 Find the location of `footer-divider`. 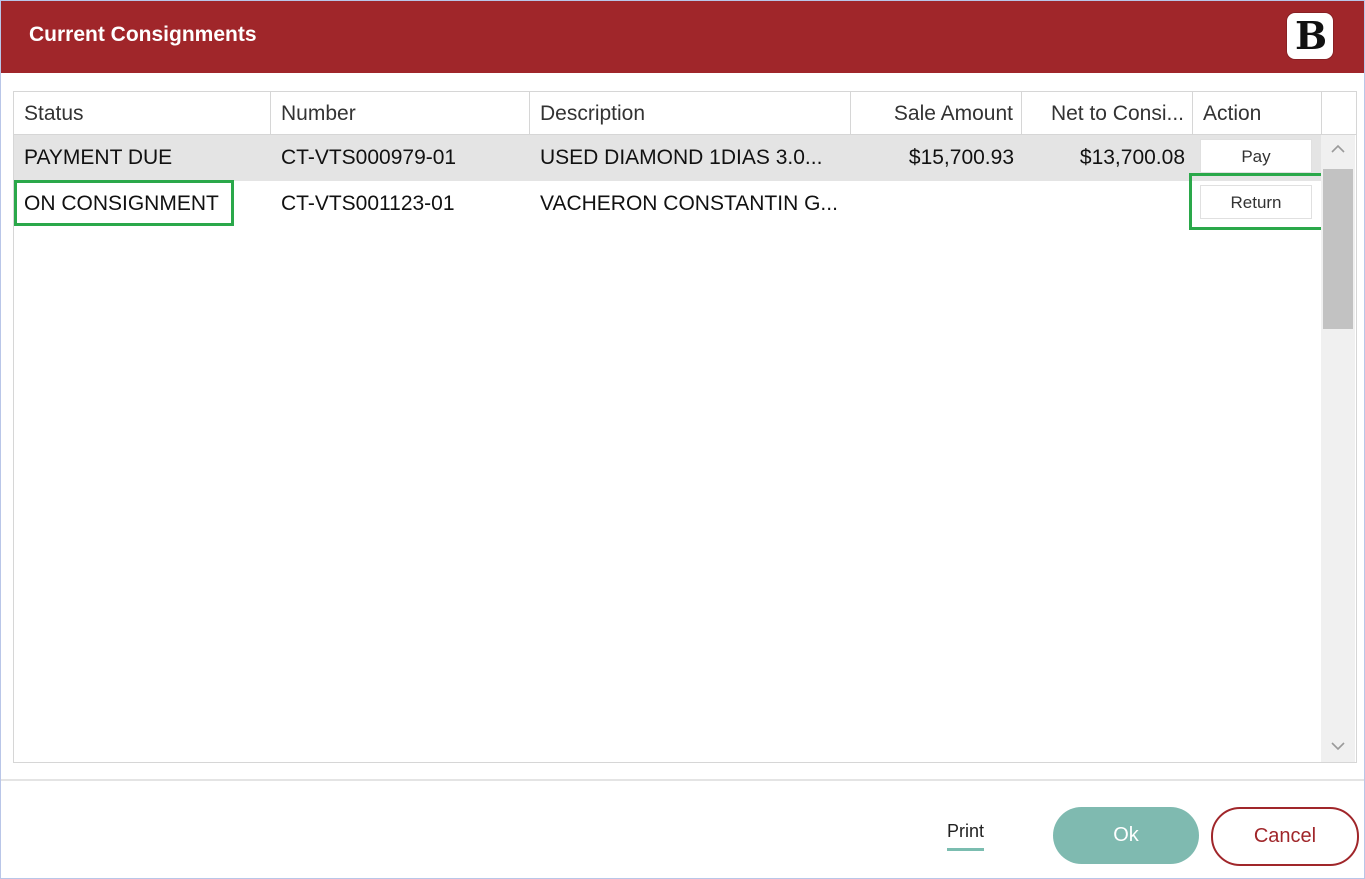

footer-divider is located at coordinates (682, 780).